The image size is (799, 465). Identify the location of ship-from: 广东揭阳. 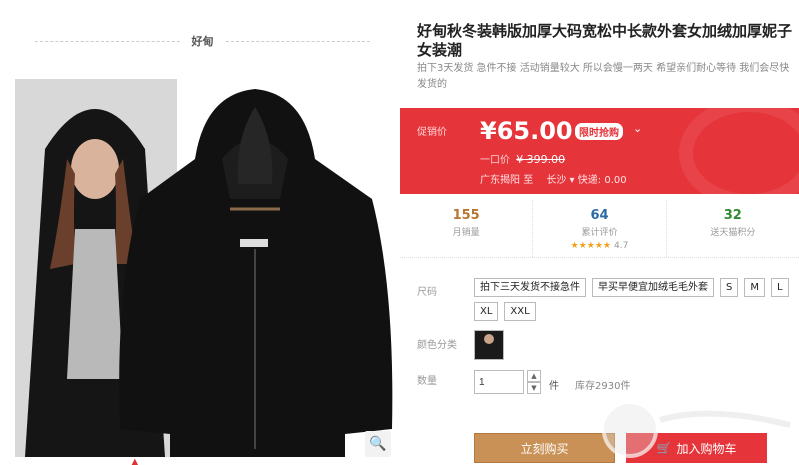
(500, 180).